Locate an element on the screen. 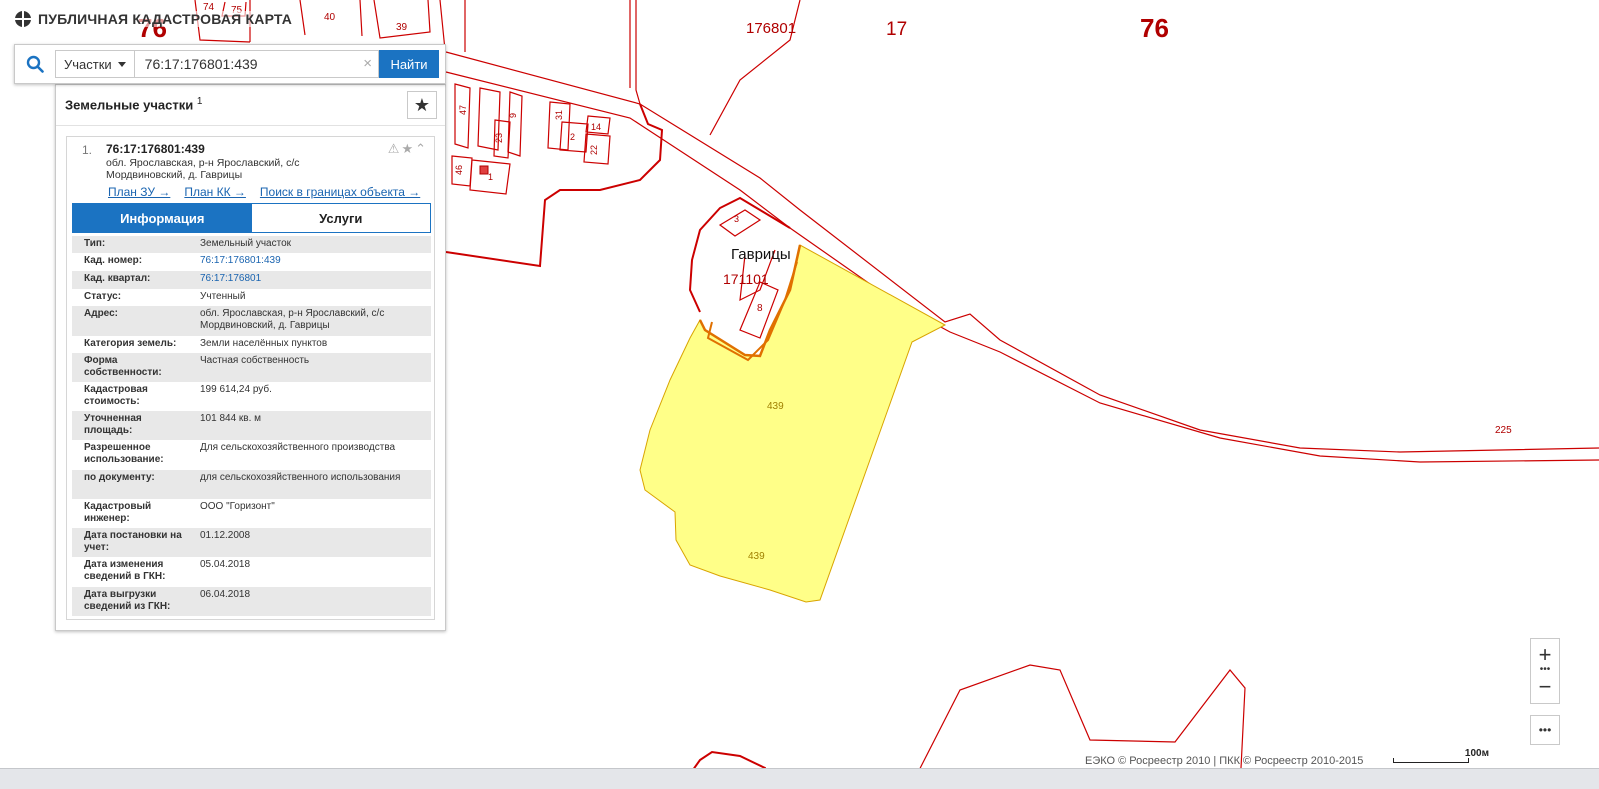  search-type-label: Участки is located at coordinates (88, 64).